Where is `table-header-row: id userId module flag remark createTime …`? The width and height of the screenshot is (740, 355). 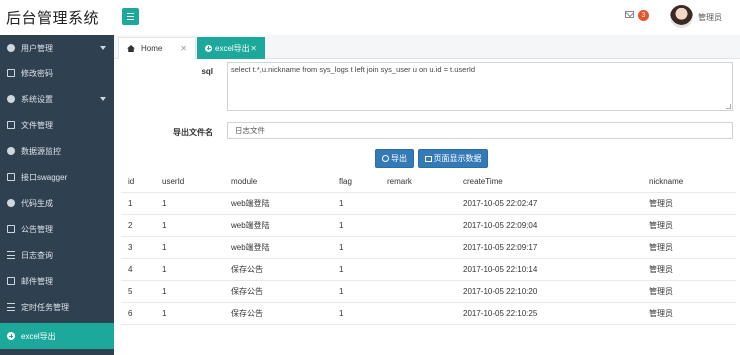 table-header-row: id userId module flag remark createTime … is located at coordinates (428, 182).